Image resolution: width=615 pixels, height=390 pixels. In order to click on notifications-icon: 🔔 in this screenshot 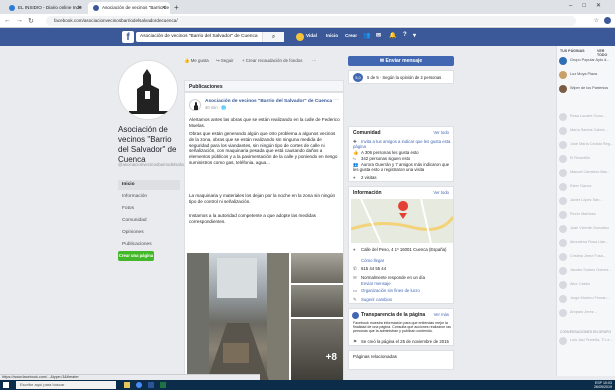, I will do `click(392, 35)`.